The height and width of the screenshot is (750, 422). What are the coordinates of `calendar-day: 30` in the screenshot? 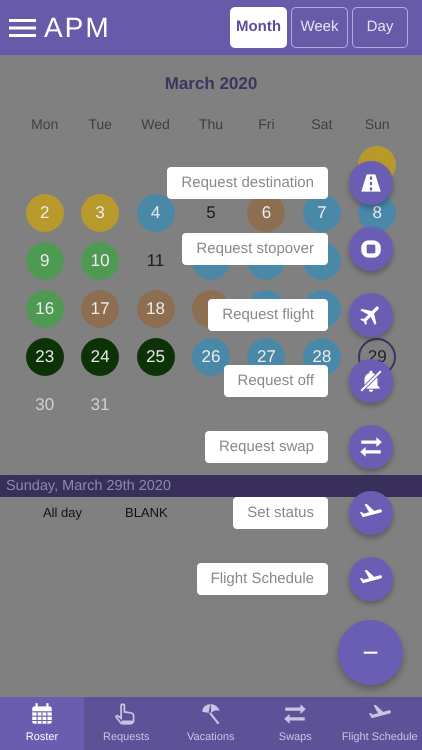 It's located at (45, 405).